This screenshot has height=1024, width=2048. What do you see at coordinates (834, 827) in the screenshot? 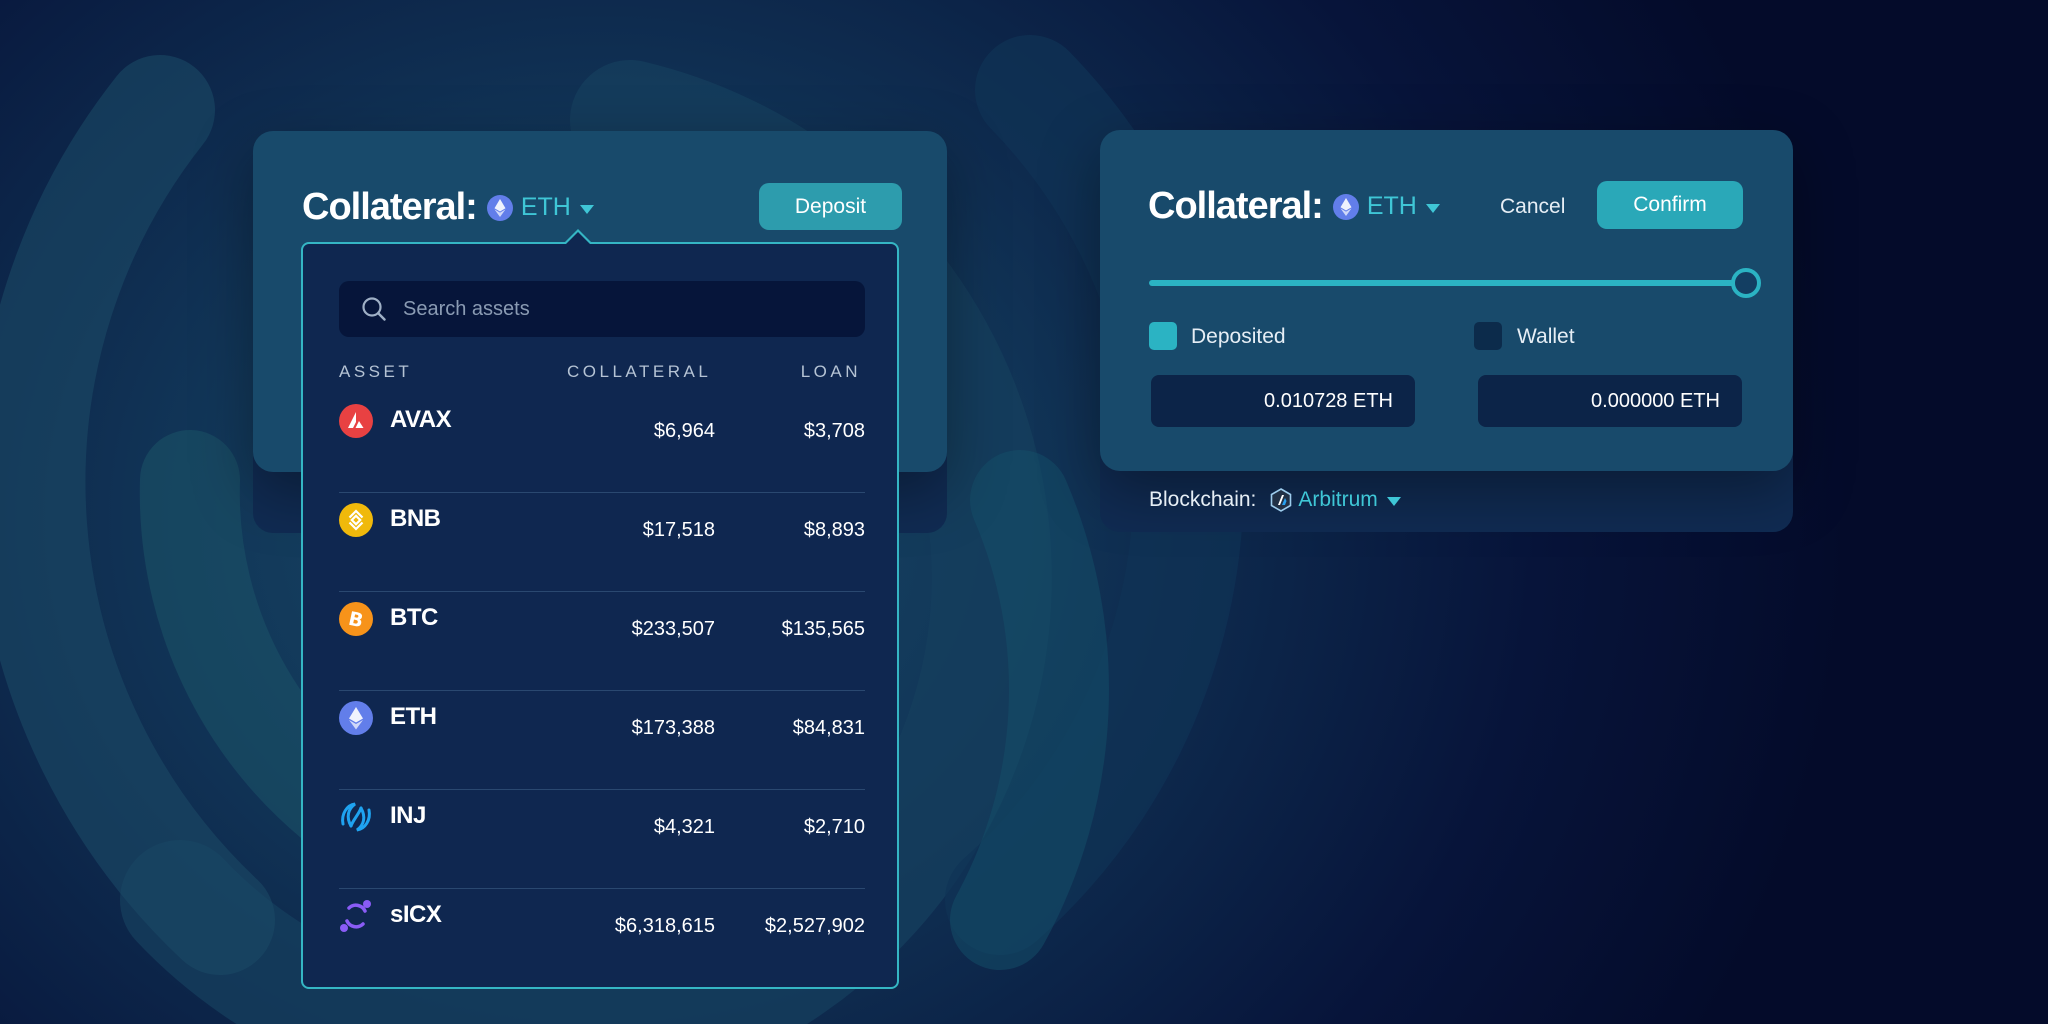
I see `asset-loan: $2,710` at bounding box center [834, 827].